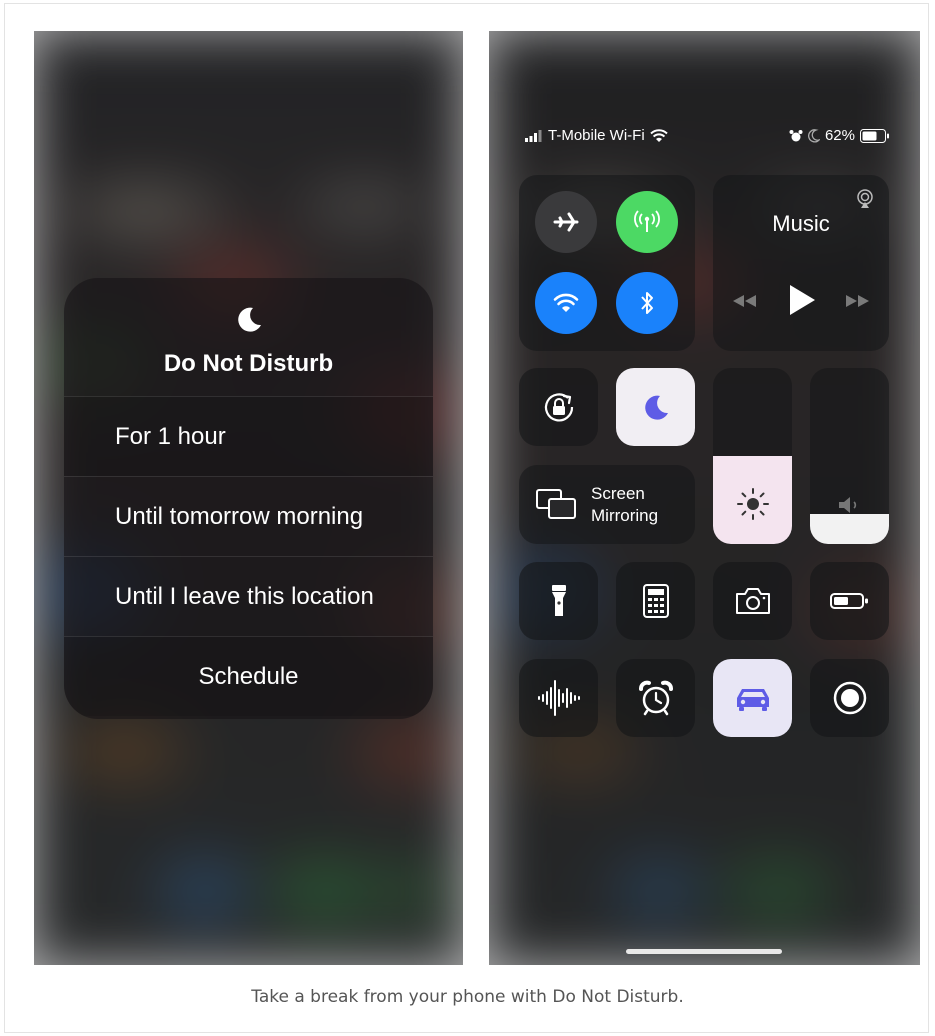 The image size is (935, 1036). I want to click on play-icon, so click(802, 300).